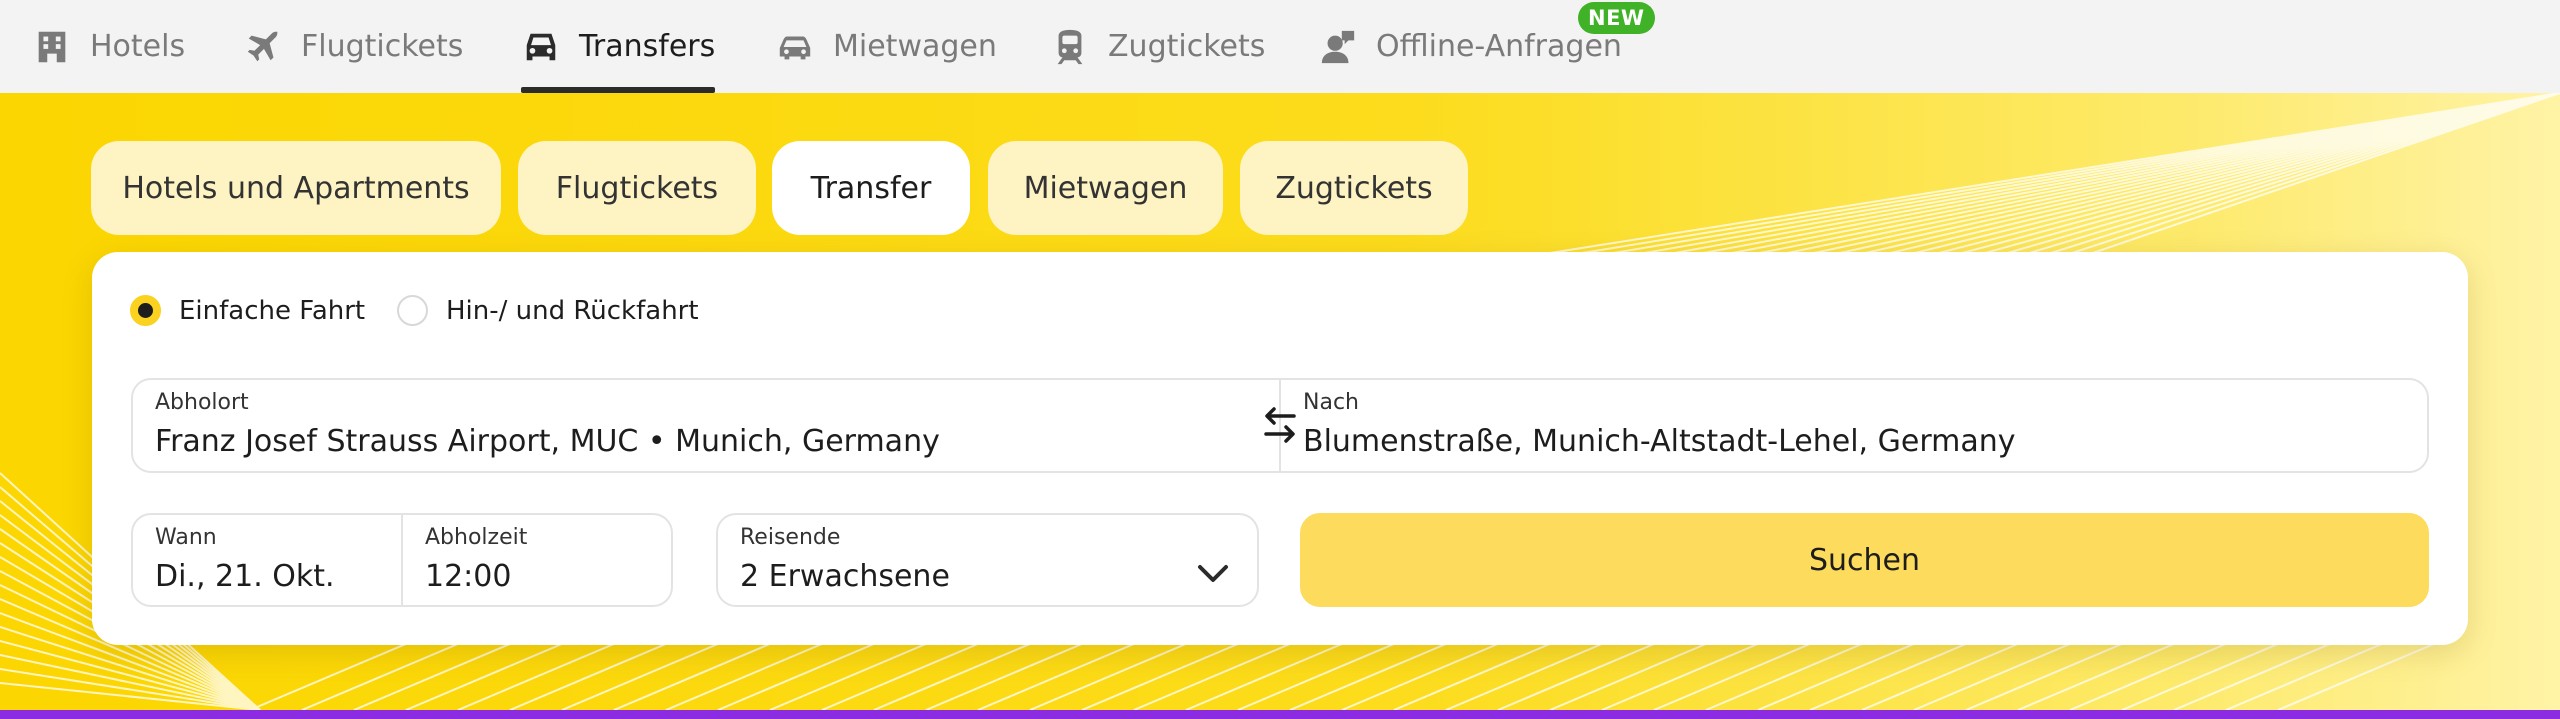  Describe the element at coordinates (1331, 402) in the screenshot. I see `destination-label: Nach` at that location.